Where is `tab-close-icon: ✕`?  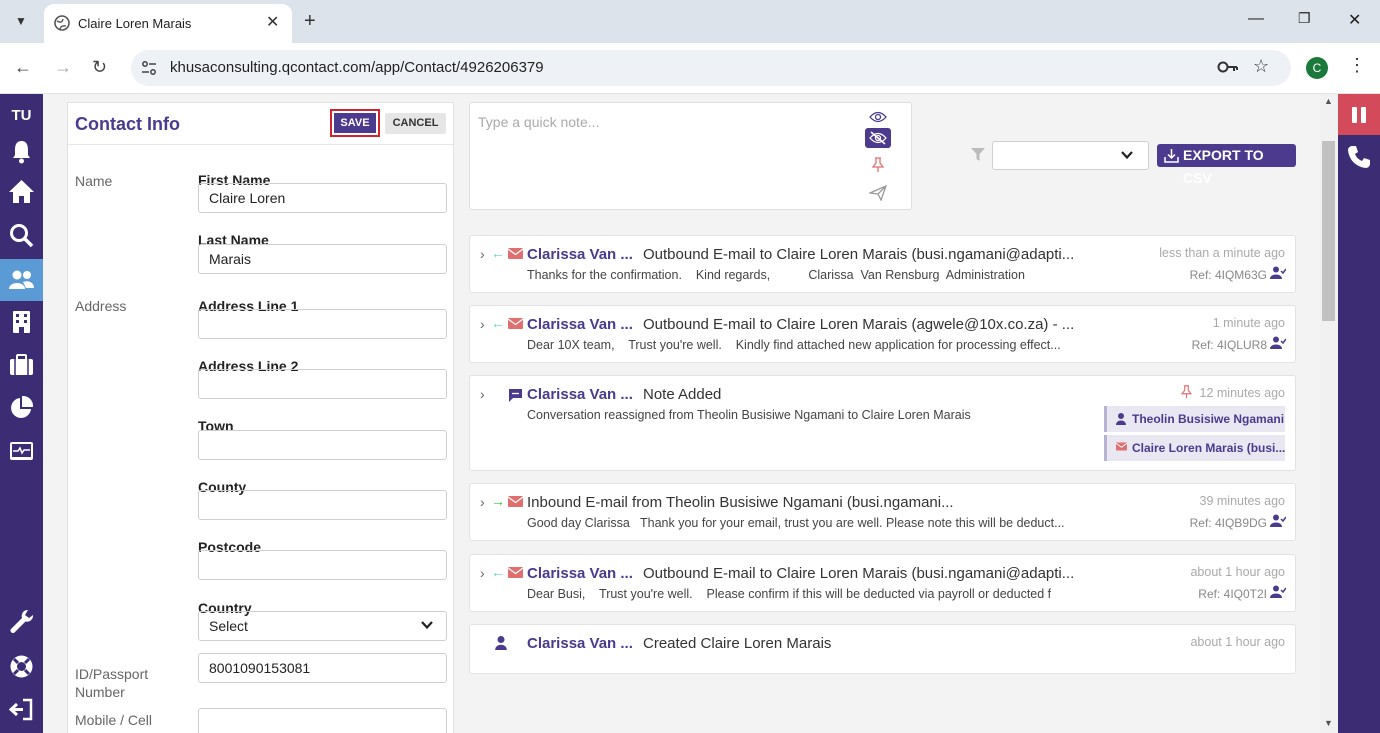
tab-close-icon: ✕ is located at coordinates (272, 22).